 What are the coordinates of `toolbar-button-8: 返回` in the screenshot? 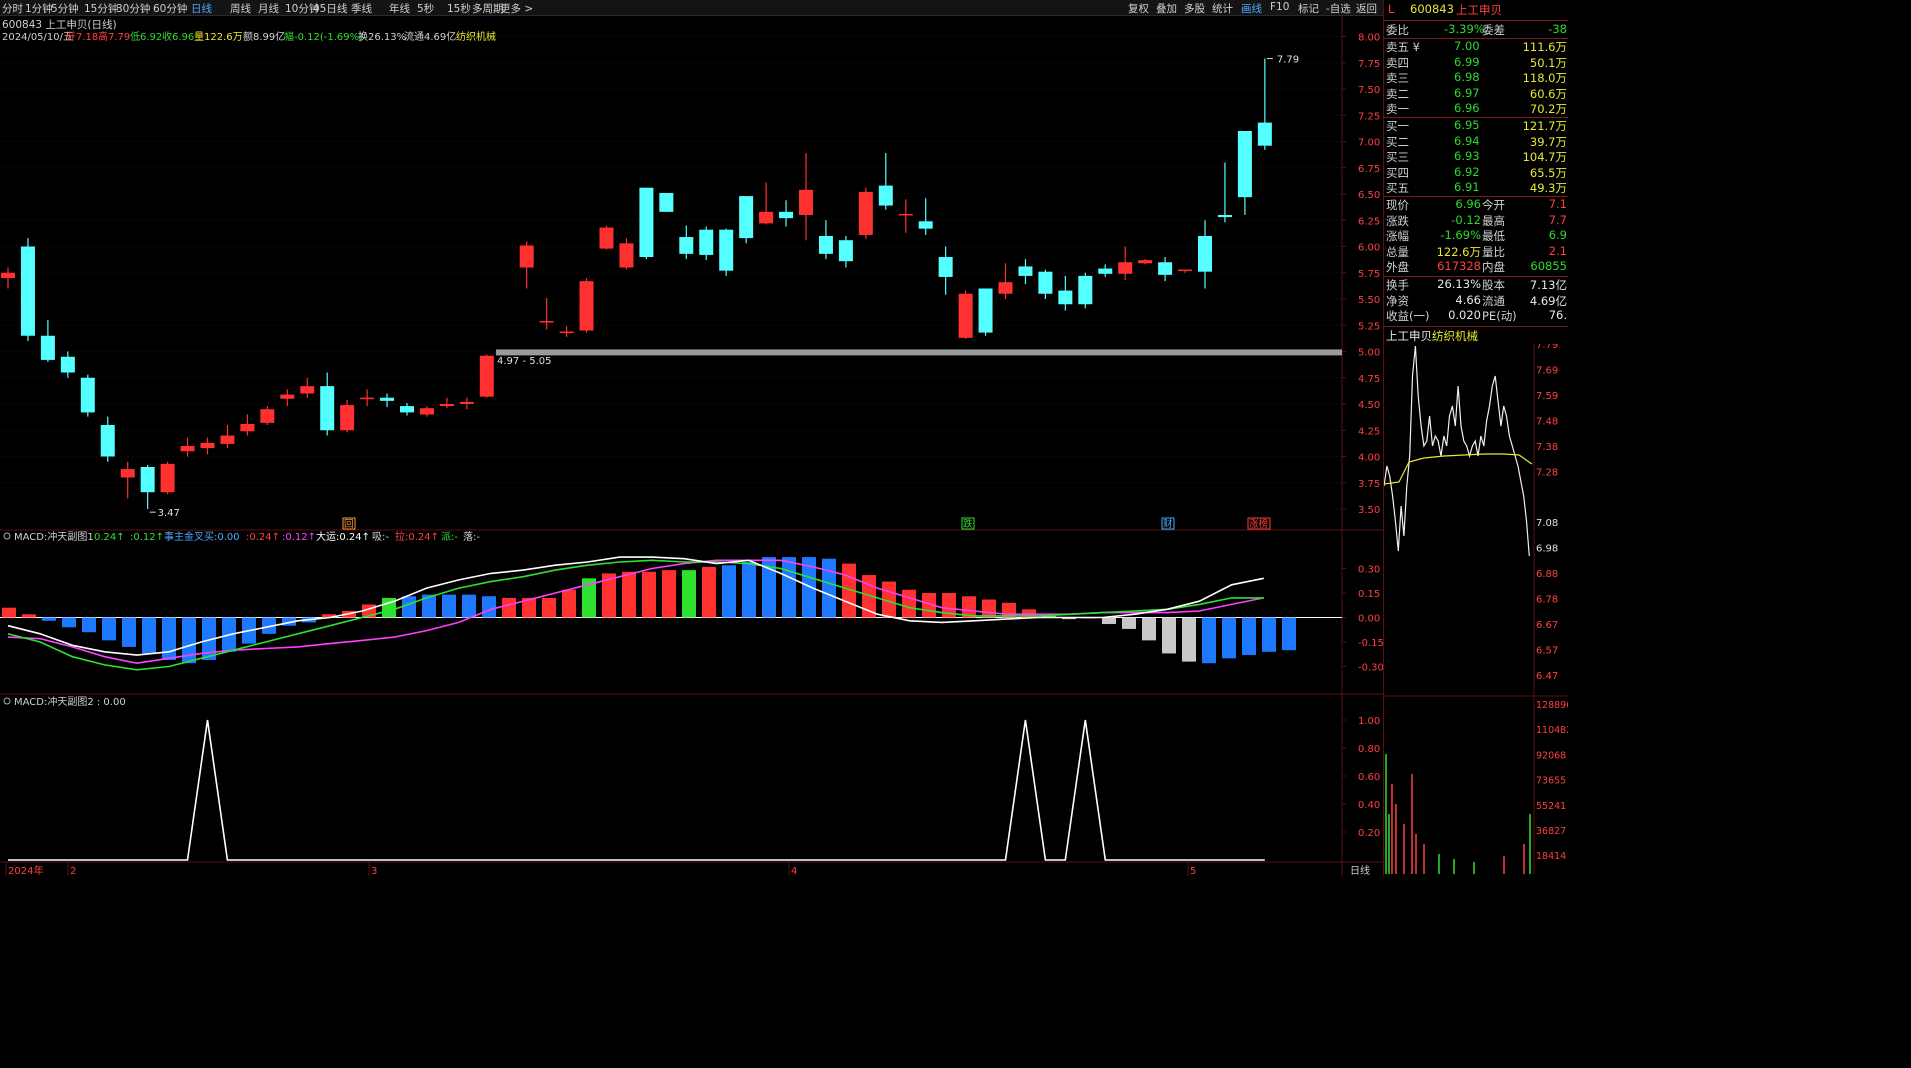 It's located at (1366, 8).